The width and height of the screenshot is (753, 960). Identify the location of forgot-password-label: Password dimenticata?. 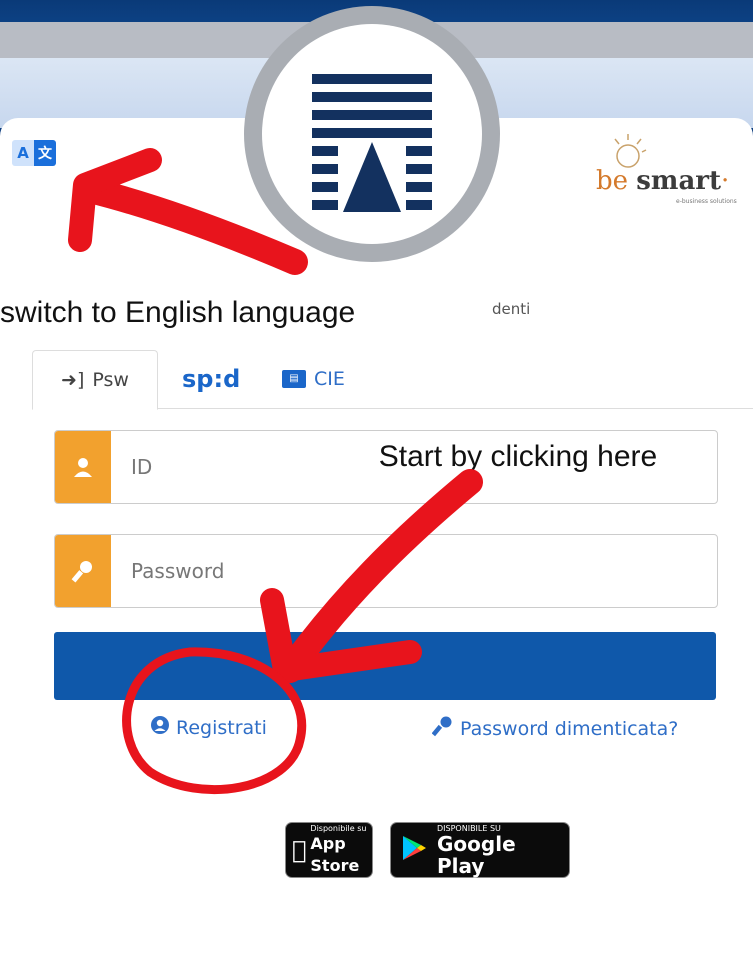
(569, 728).